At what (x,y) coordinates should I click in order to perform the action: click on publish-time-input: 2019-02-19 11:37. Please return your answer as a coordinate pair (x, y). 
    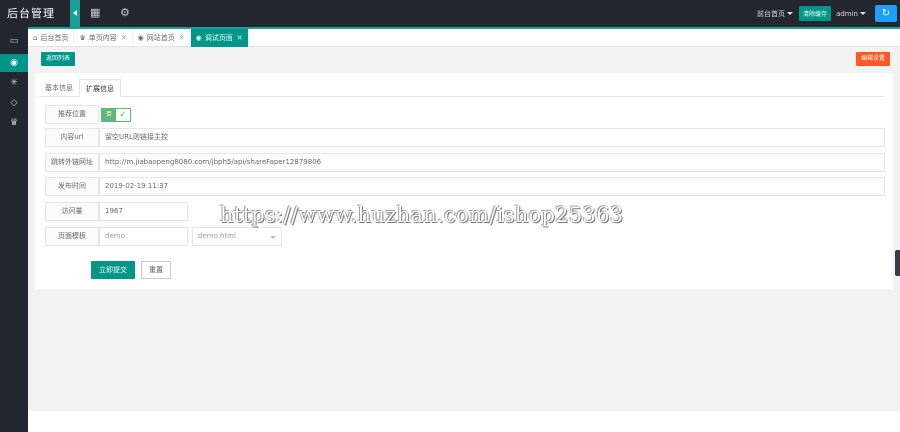
    Looking at the image, I should click on (492, 186).